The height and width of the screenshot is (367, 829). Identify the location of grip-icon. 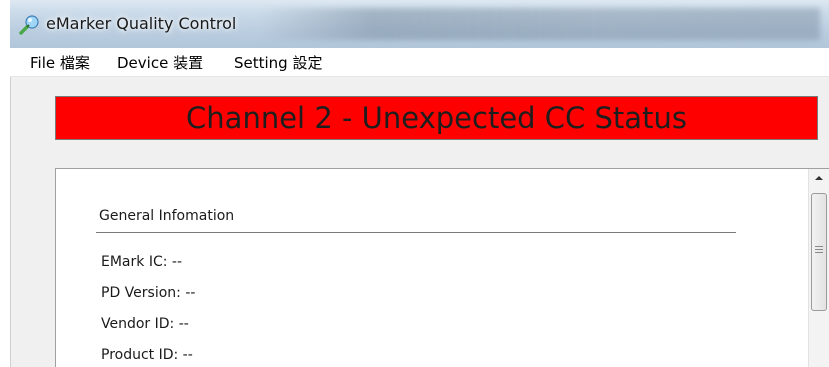
(819, 250).